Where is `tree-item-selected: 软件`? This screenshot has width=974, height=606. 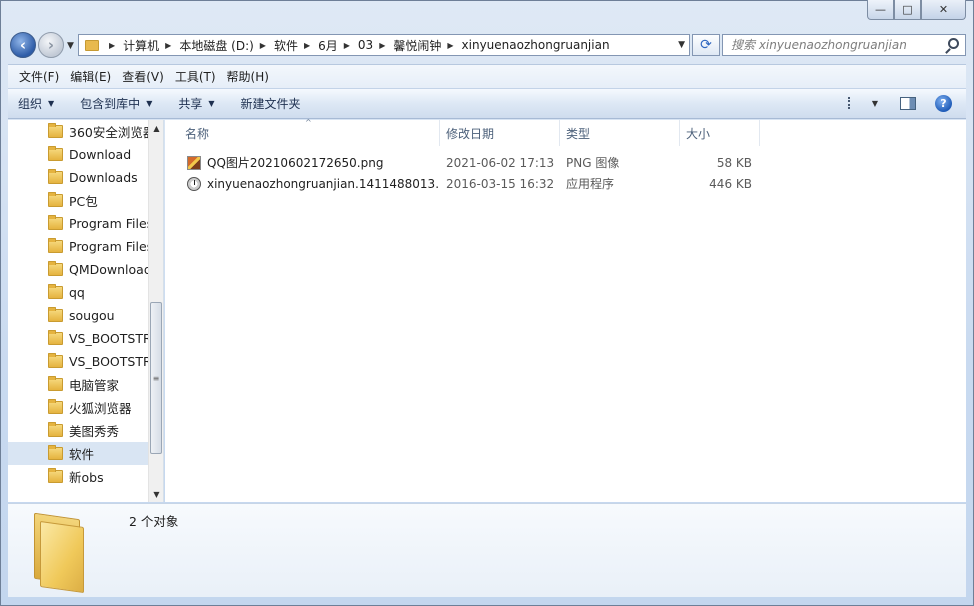
tree-item-selected: 软件 is located at coordinates (78, 453).